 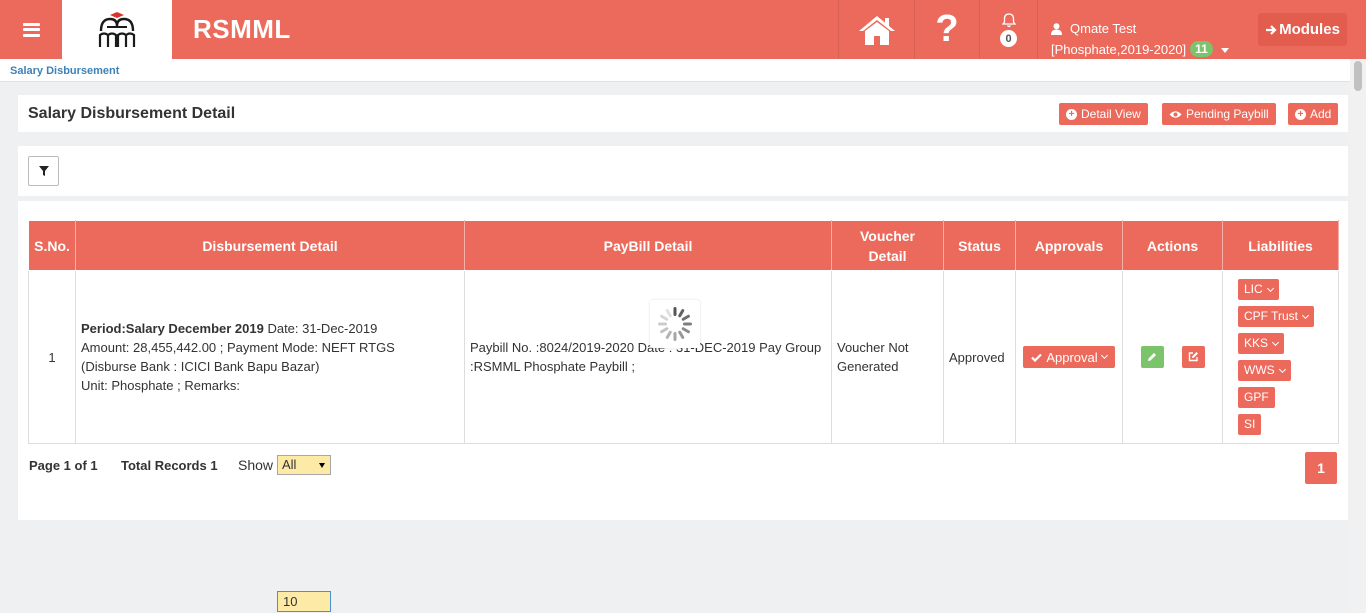 I want to click on breadcrumb-link: Salary Disbursement, so click(x=64, y=71).